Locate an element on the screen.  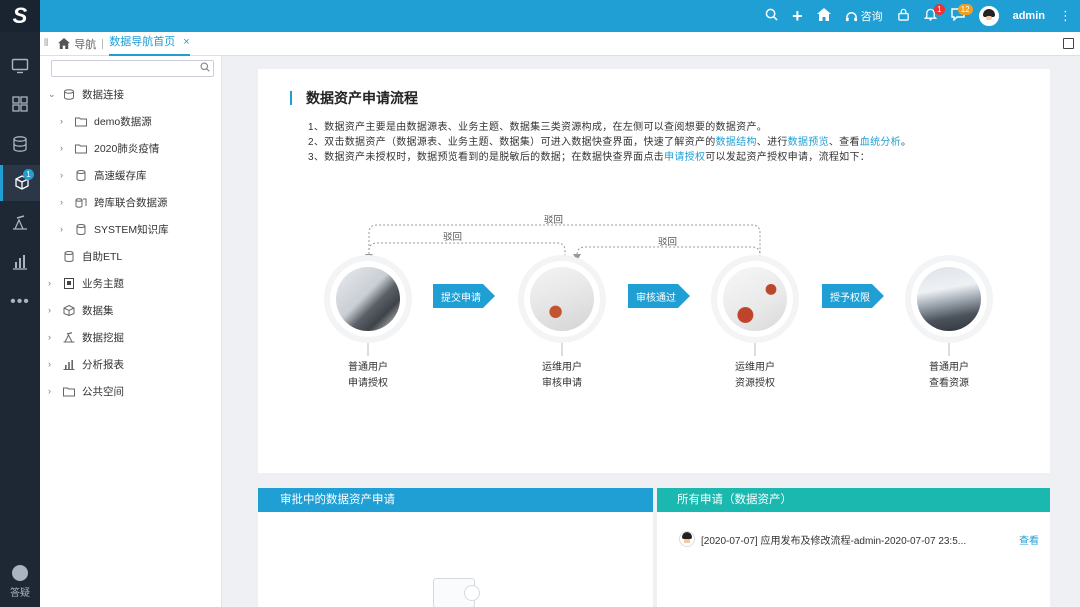
rail-data-assets: 1 is located at coordinates (20, 183).